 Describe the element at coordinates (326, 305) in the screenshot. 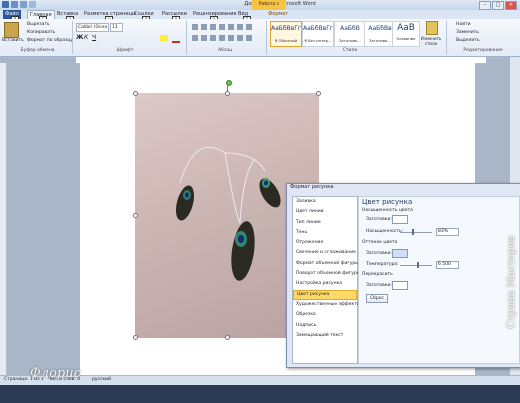

I see `category-artistic-effects: Художественные эффекты` at that location.